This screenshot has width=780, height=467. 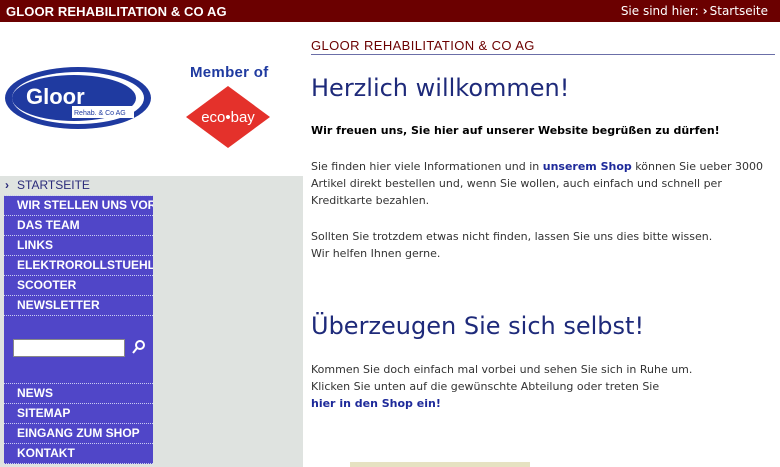 What do you see at coordinates (229, 72) in the screenshot?
I see `member-of-label: Member of` at bounding box center [229, 72].